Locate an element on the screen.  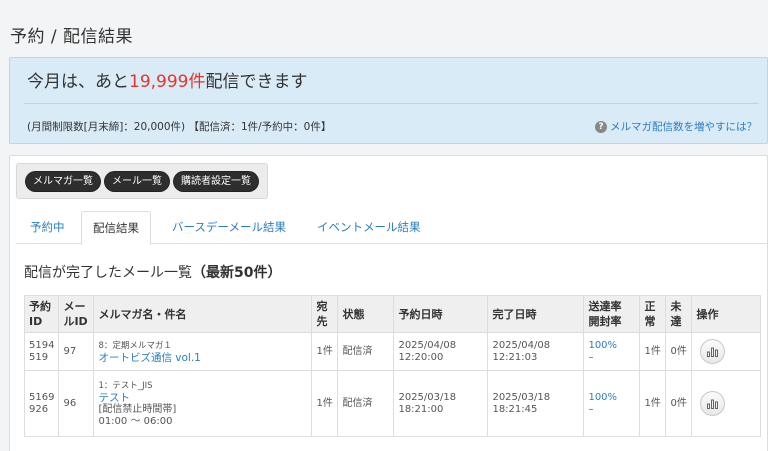
nav-button-group: メルマガ一覧 メール一覧 購読者設定一覧 is located at coordinates (142, 181).